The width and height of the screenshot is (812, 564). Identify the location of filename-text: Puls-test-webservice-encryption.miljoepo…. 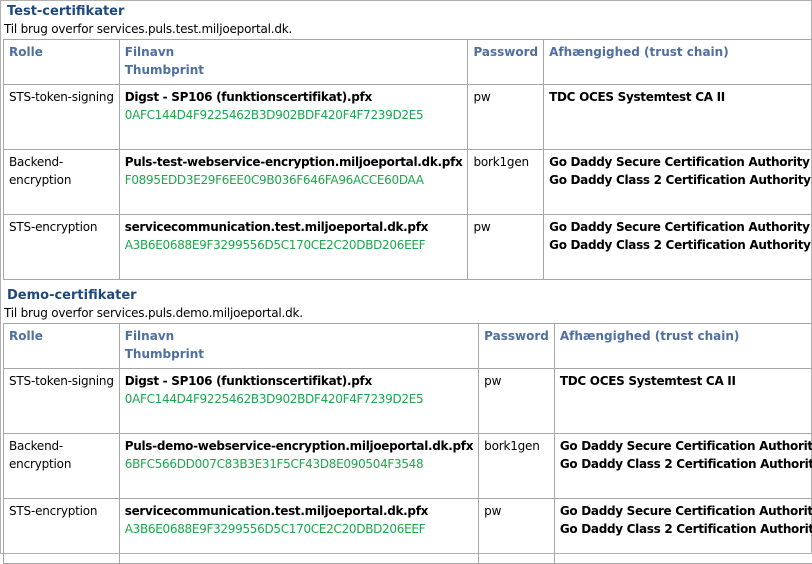
(294, 162).